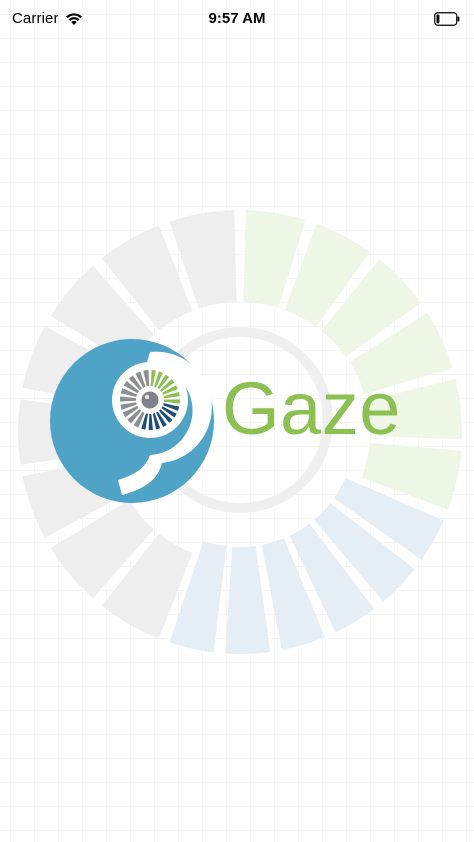 This screenshot has height=842, width=474. I want to click on eye-spiral-logo-icon, so click(132, 421).